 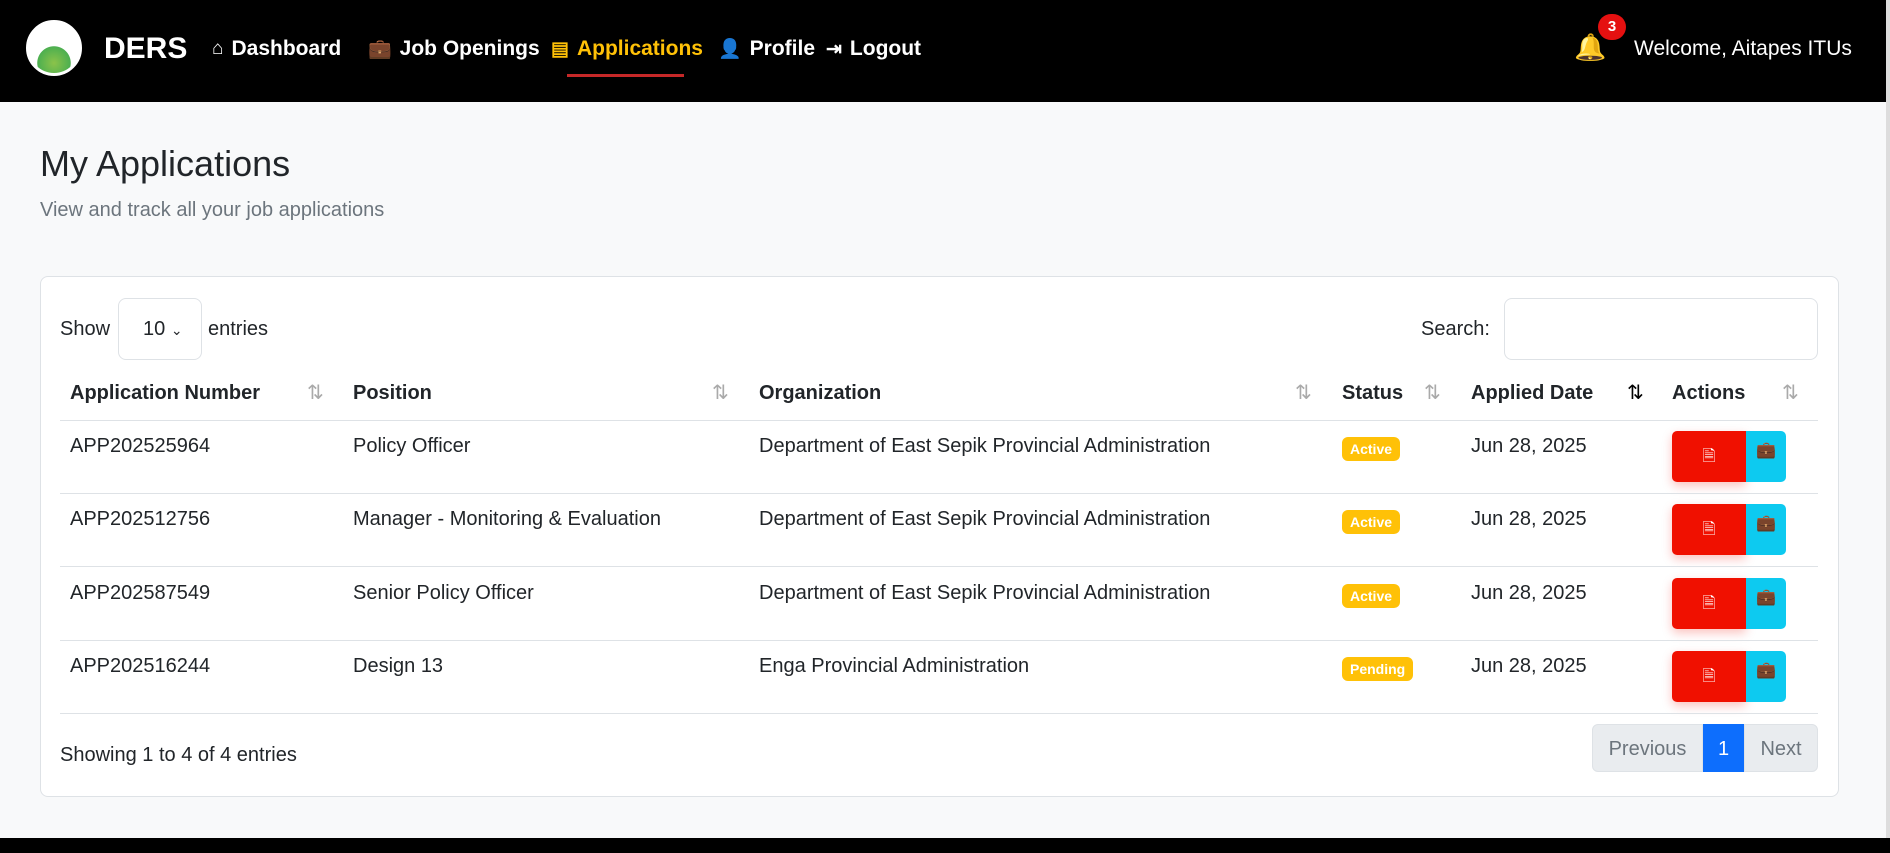 What do you see at coordinates (140, 519) in the screenshot?
I see `application-number: APP202512756` at bounding box center [140, 519].